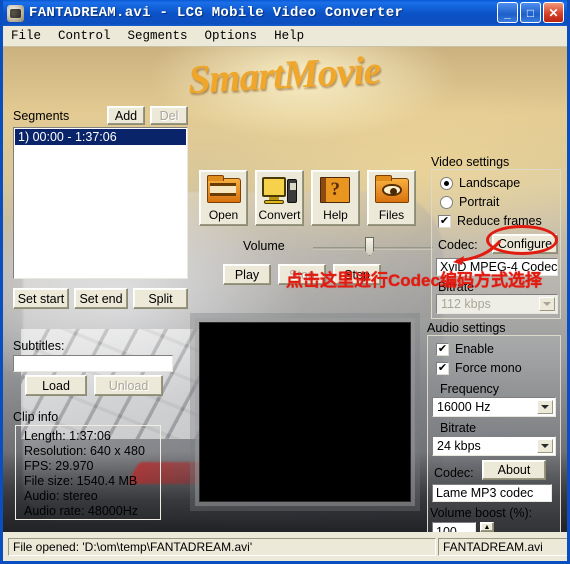 This screenshot has height=564, width=570. What do you see at coordinates (525, 244) in the screenshot?
I see `configure-codec-button: Configure` at bounding box center [525, 244].